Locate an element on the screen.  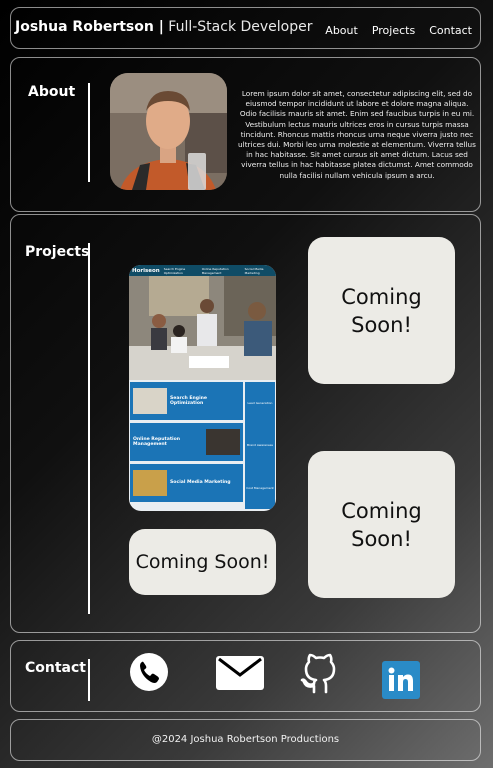
nav-contact: Contact is located at coordinates (450, 30).